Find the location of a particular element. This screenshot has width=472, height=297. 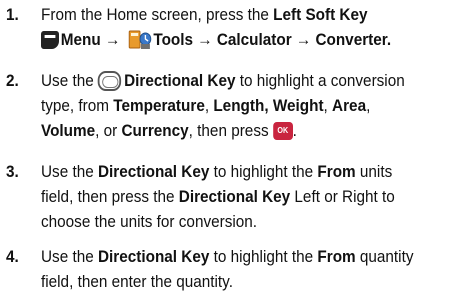

ok-key-icon: OK is located at coordinates (282, 130).